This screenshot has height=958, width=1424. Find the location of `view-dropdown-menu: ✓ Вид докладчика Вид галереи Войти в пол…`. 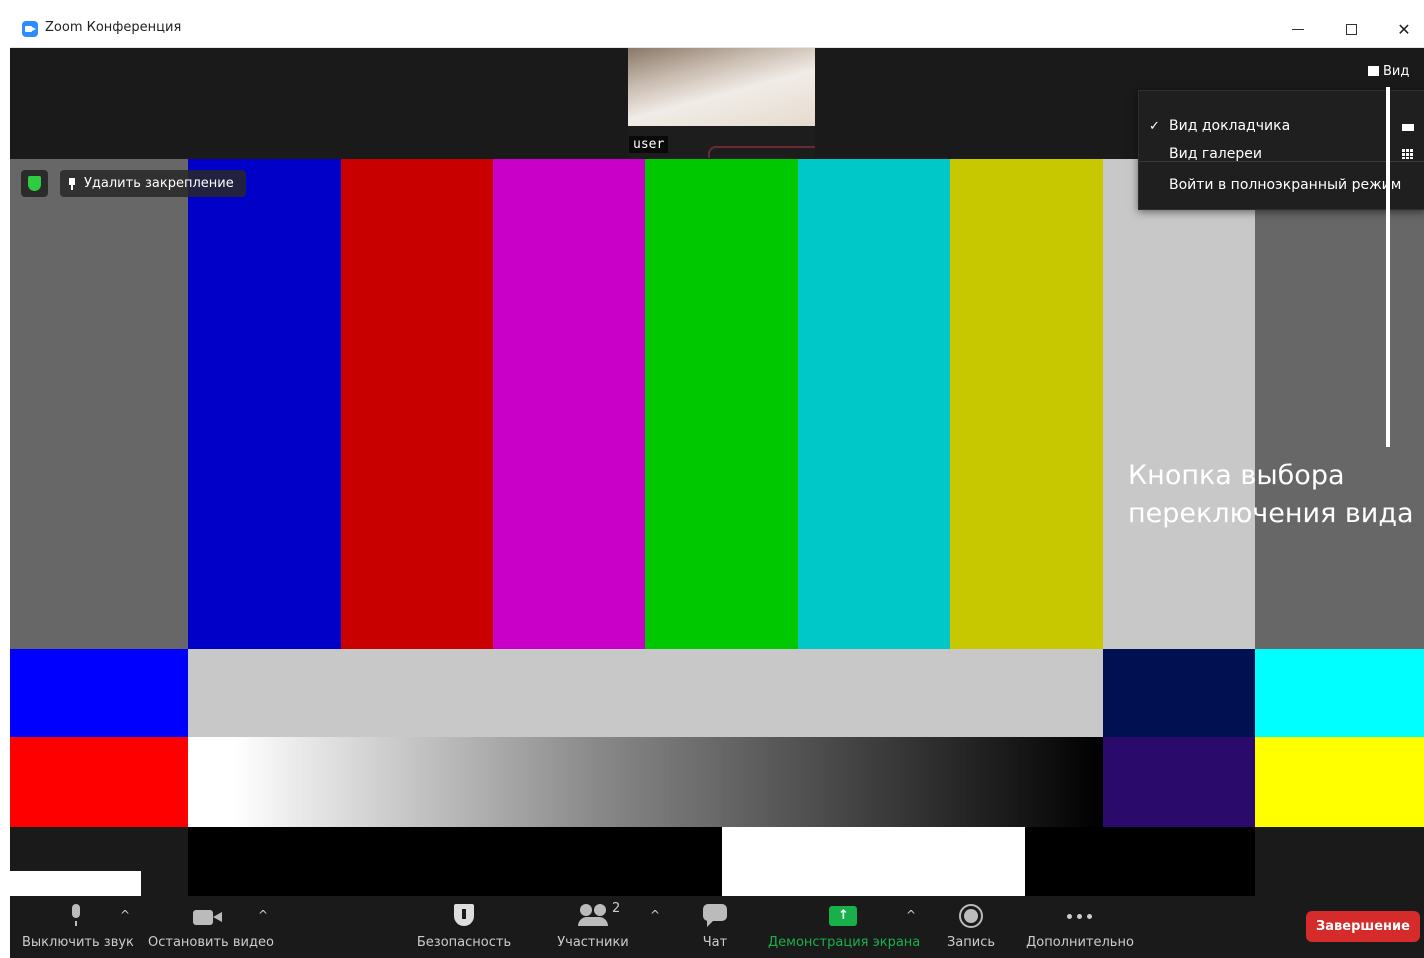

view-dropdown-menu: ✓ Вид докладчика Вид галереи Войти в пол… is located at coordinates (1281, 150).